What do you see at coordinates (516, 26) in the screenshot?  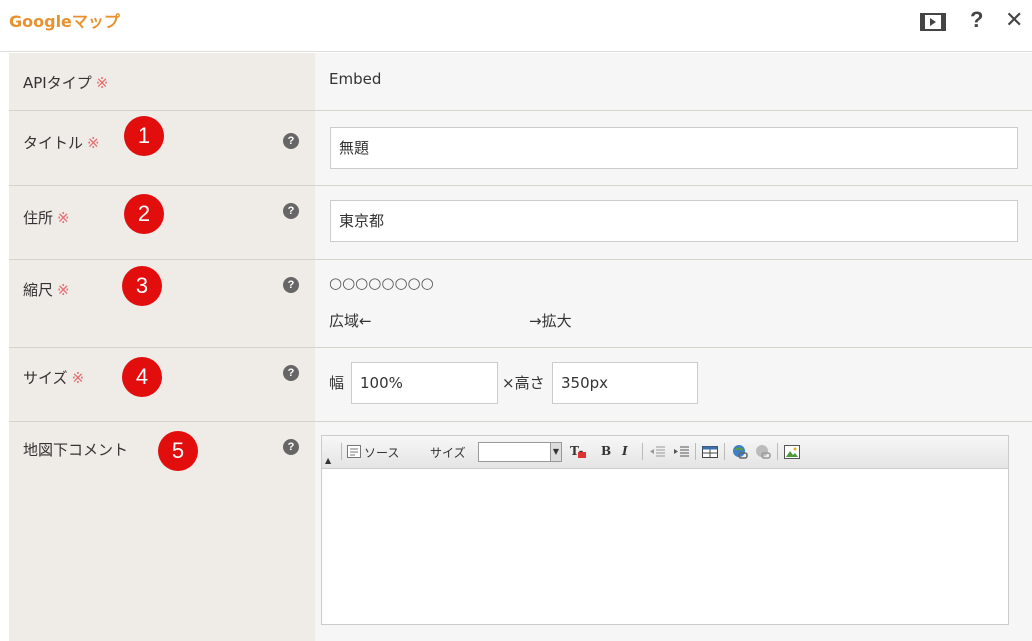 I see `dialog-header: Googleマップ ? ✕` at bounding box center [516, 26].